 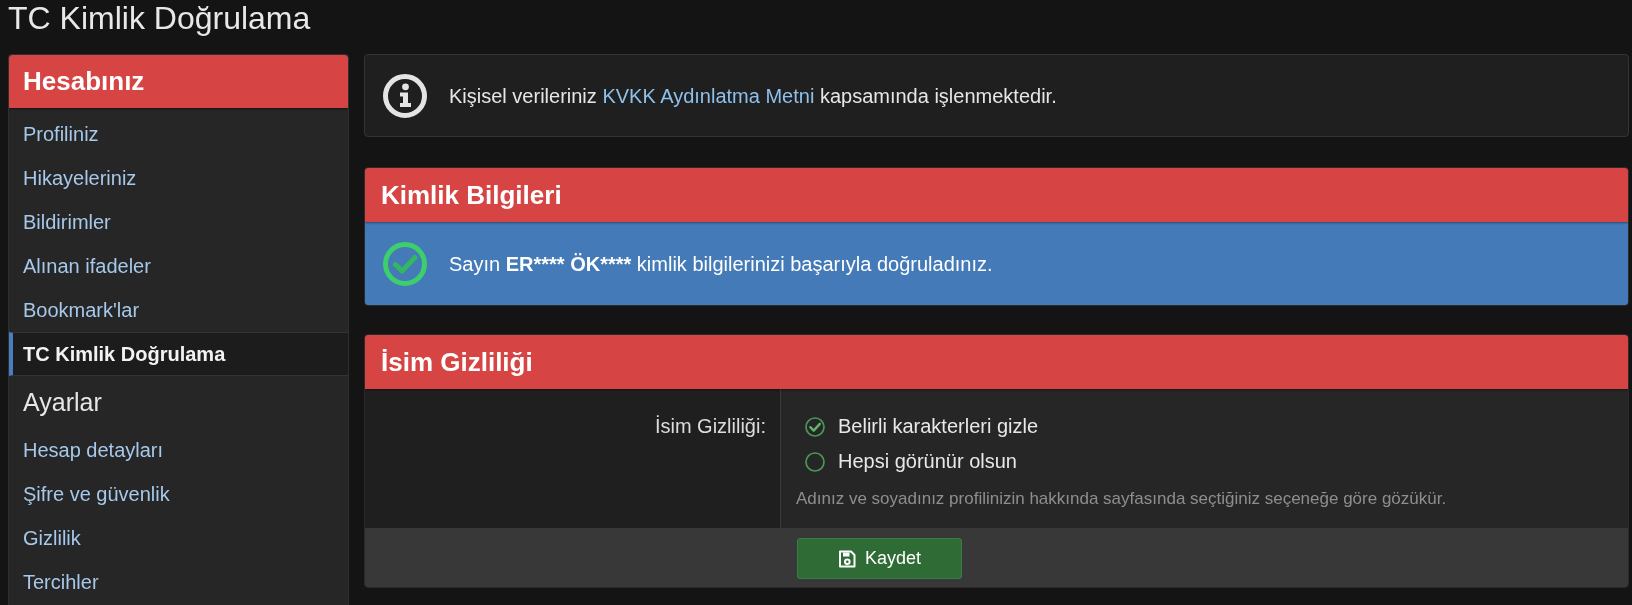 I want to click on save-button: Kaydet, so click(x=879, y=558).